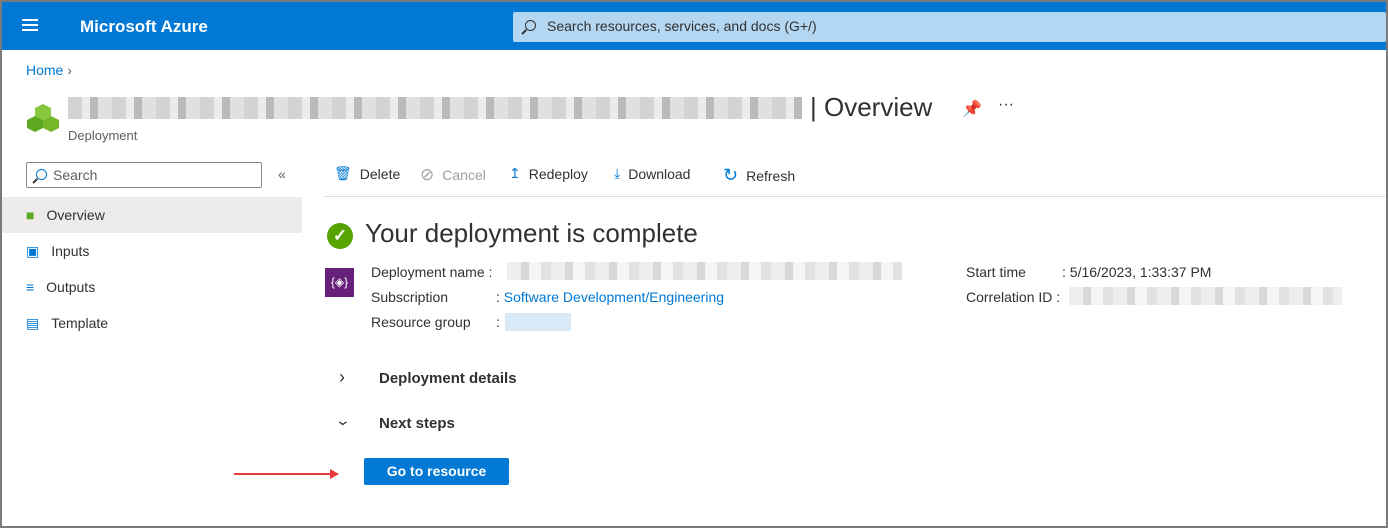 This screenshot has height=528, width=1388. Describe the element at coordinates (339, 282) in the screenshot. I see `deployment-template-icon: {◈}` at that location.